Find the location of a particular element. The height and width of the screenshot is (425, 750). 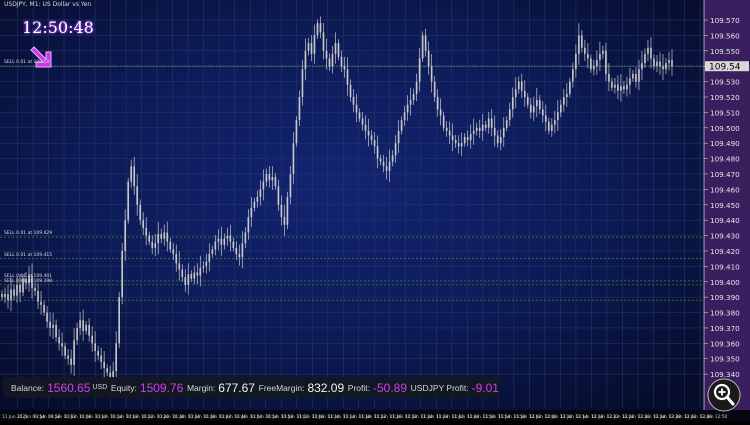

y-tick-label: 109.500 is located at coordinates (725, 128).